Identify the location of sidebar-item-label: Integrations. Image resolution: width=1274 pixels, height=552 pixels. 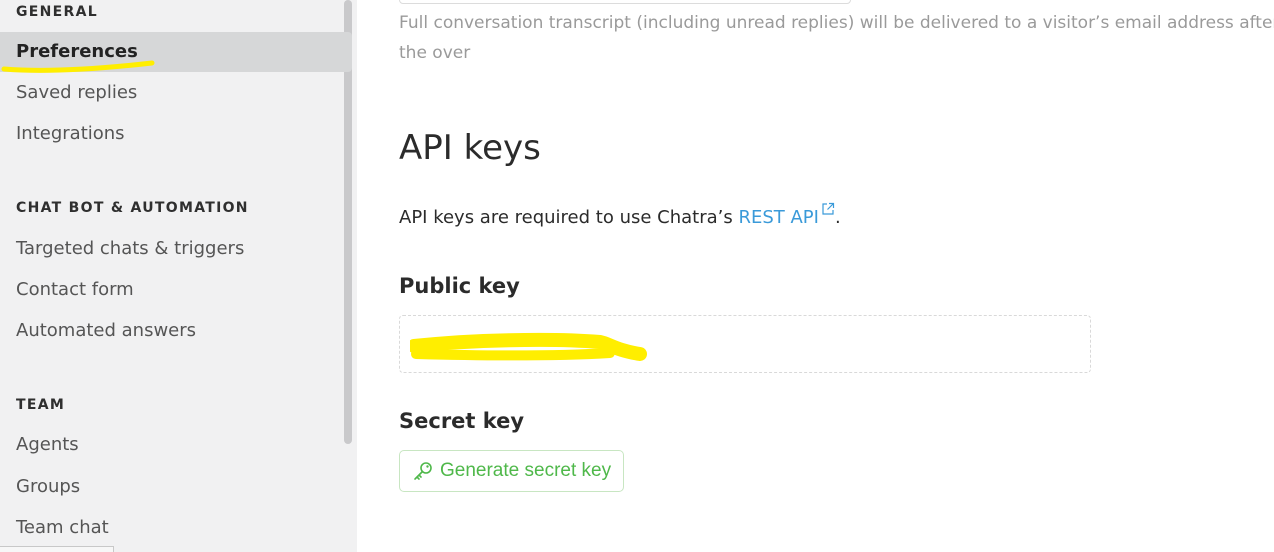
(70, 133).